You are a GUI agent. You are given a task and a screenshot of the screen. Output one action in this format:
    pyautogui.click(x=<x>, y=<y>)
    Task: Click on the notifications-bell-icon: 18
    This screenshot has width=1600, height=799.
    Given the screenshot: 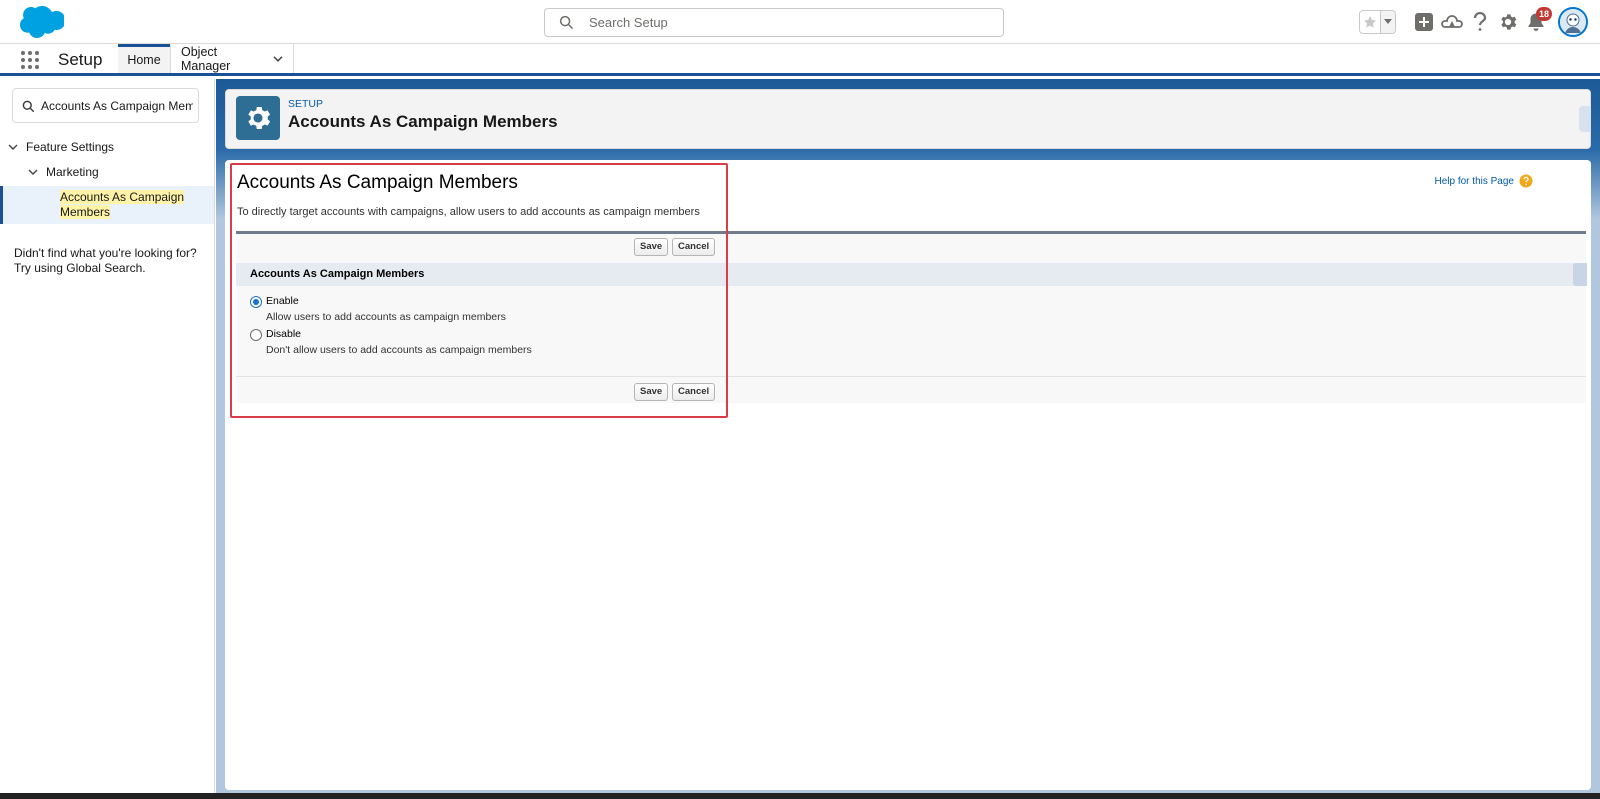 What is the action you would take?
    pyautogui.click(x=1537, y=21)
    